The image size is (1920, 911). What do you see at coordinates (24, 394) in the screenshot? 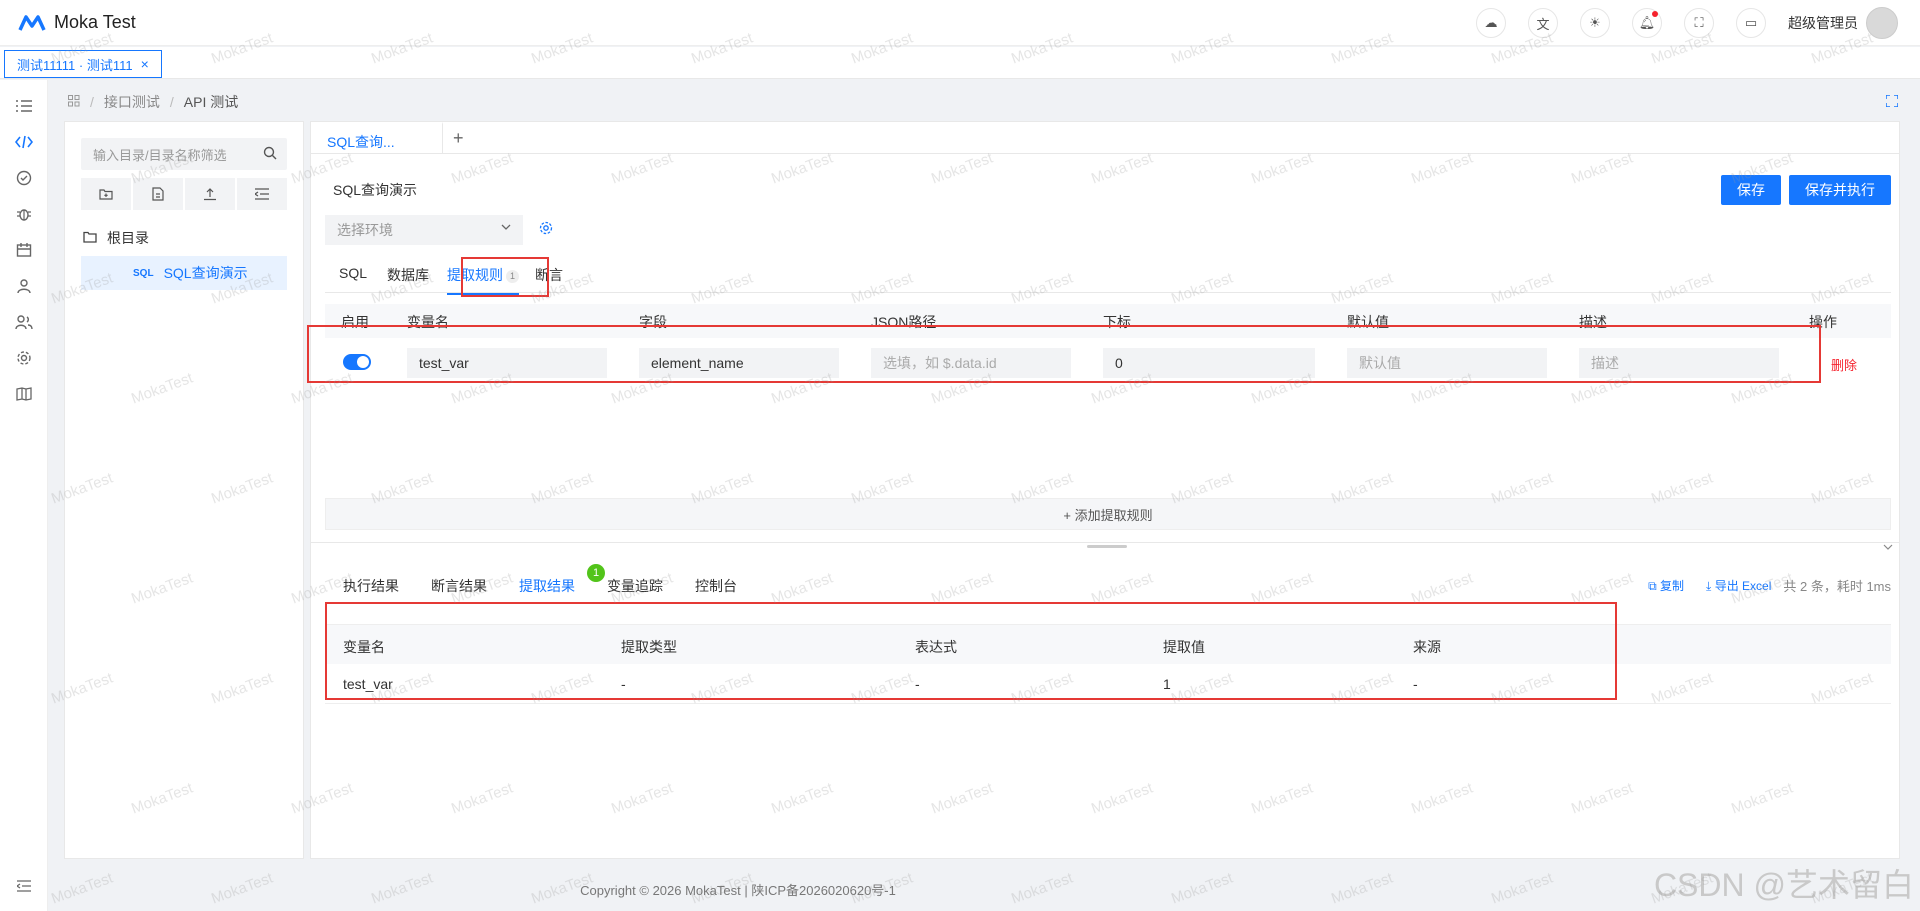
I see `book-icon` at bounding box center [24, 394].